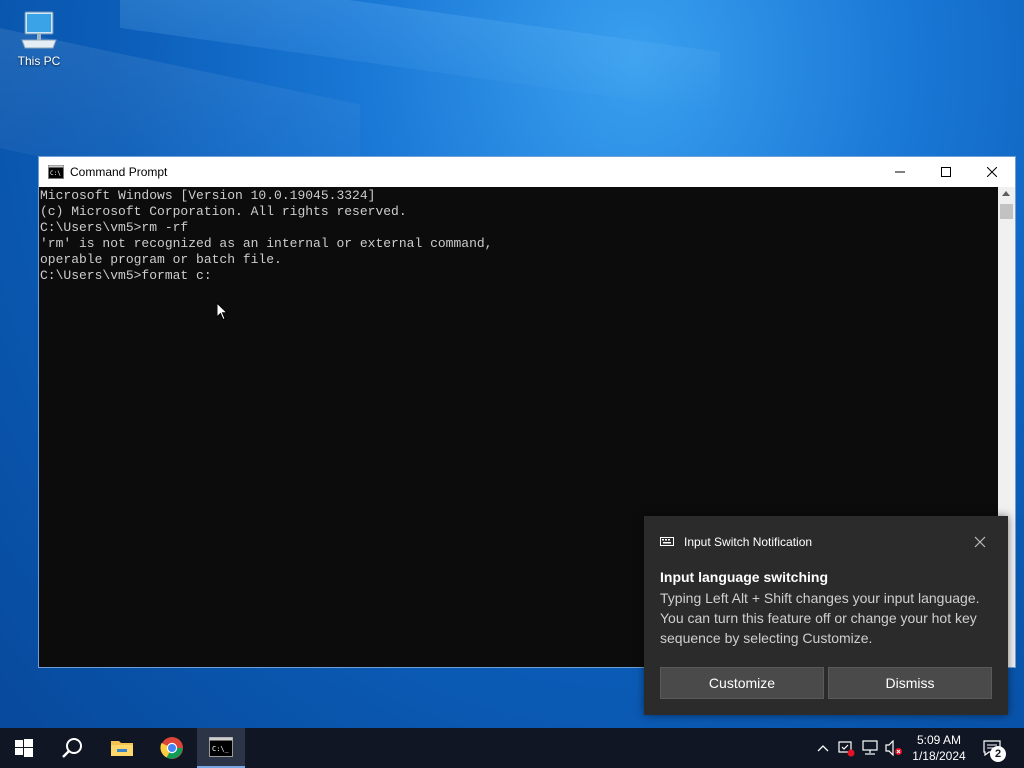 This screenshot has height=768, width=1024. Describe the element at coordinates (998, 754) in the screenshot. I see `notification-count-badge: 2` at that location.